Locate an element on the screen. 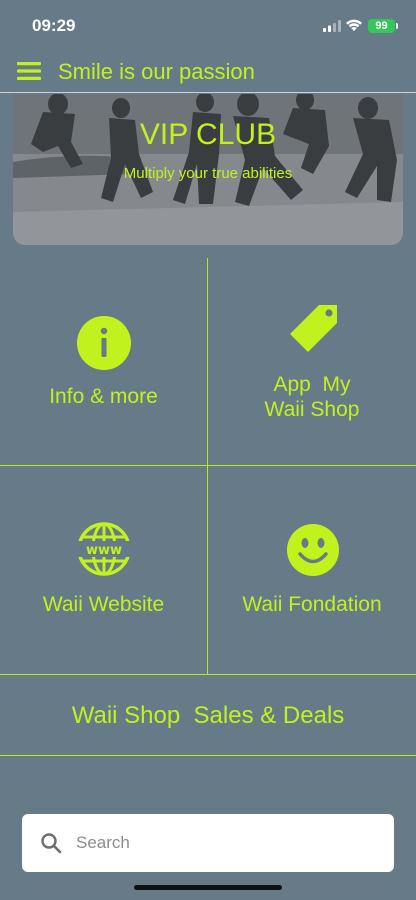 The width and height of the screenshot is (416, 900). app-header: Smile is our passion is located at coordinates (208, 72).